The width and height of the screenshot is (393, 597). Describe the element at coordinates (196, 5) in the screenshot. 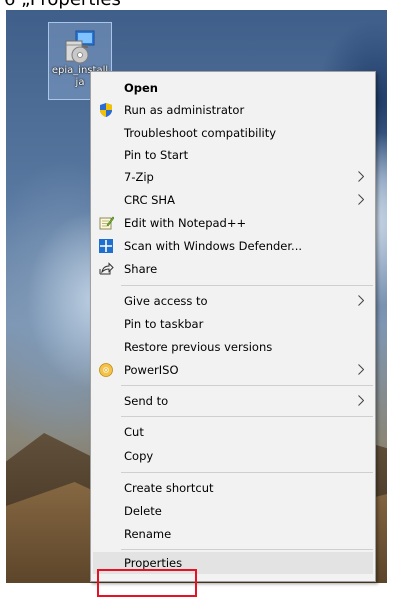

I see `instruction-caption: 6 „Properties` at that location.